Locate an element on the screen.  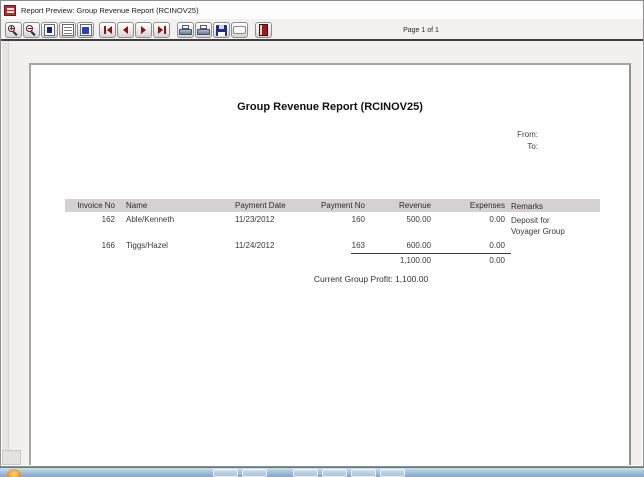
zoom-in-button is located at coordinates (13, 30).